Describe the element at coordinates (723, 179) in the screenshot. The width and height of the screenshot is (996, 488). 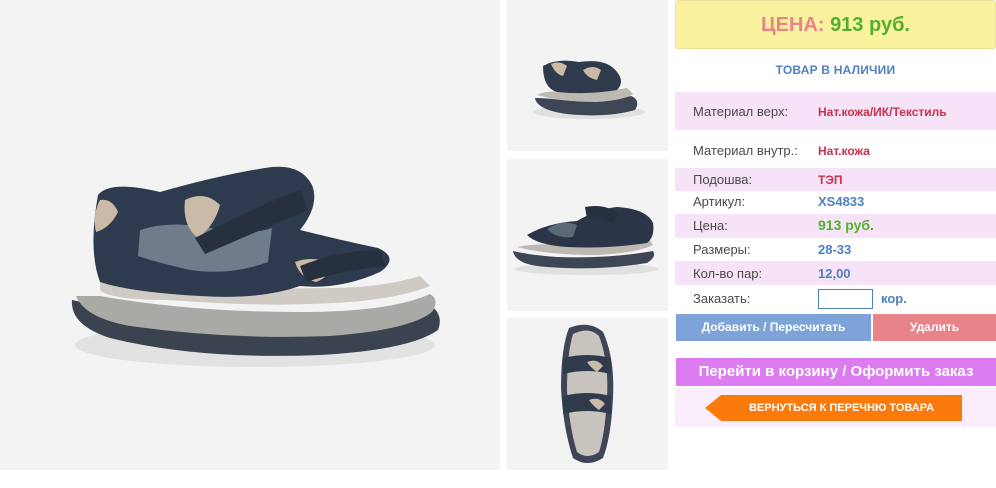
I see `spec-label: Подошва:` at that location.